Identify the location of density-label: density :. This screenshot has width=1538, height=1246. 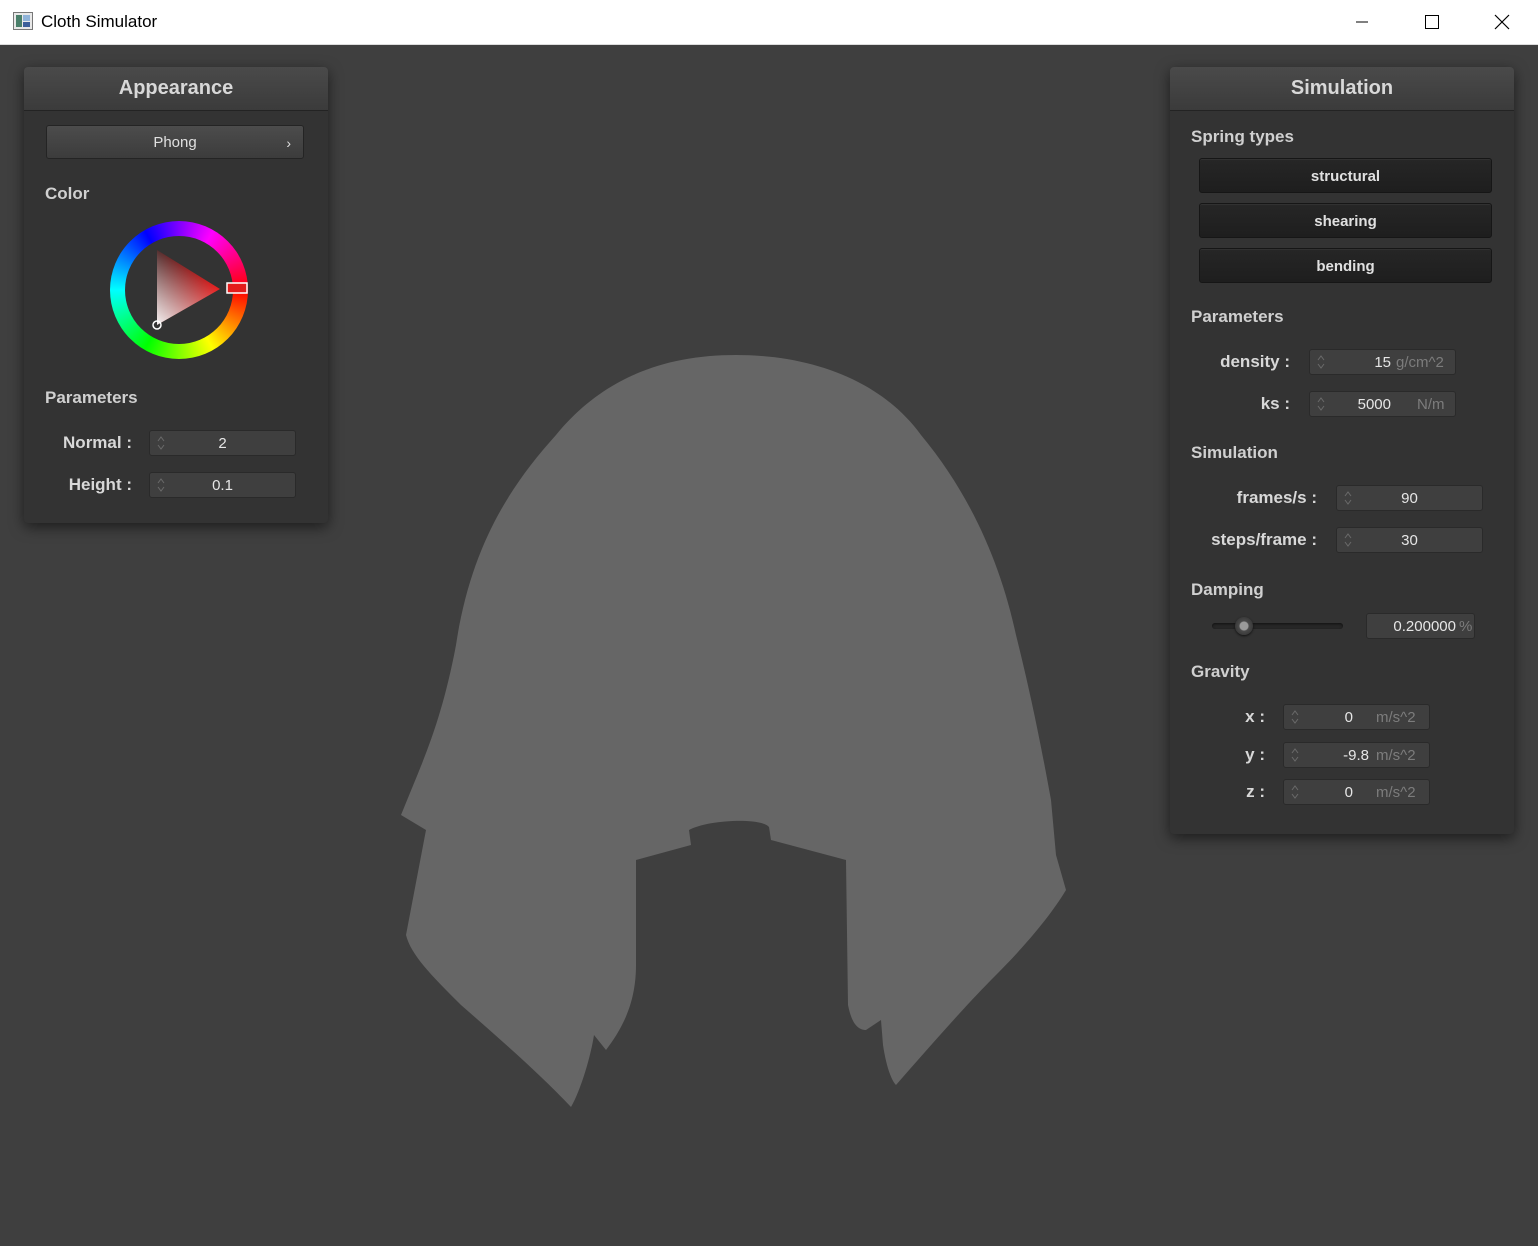
(1255, 361).